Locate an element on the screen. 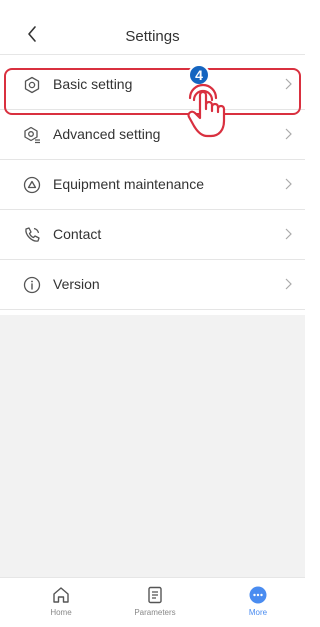 Image resolution: width=320 pixels, height=627 pixels. menu-item-label: Equipment maintenance is located at coordinates (128, 184).